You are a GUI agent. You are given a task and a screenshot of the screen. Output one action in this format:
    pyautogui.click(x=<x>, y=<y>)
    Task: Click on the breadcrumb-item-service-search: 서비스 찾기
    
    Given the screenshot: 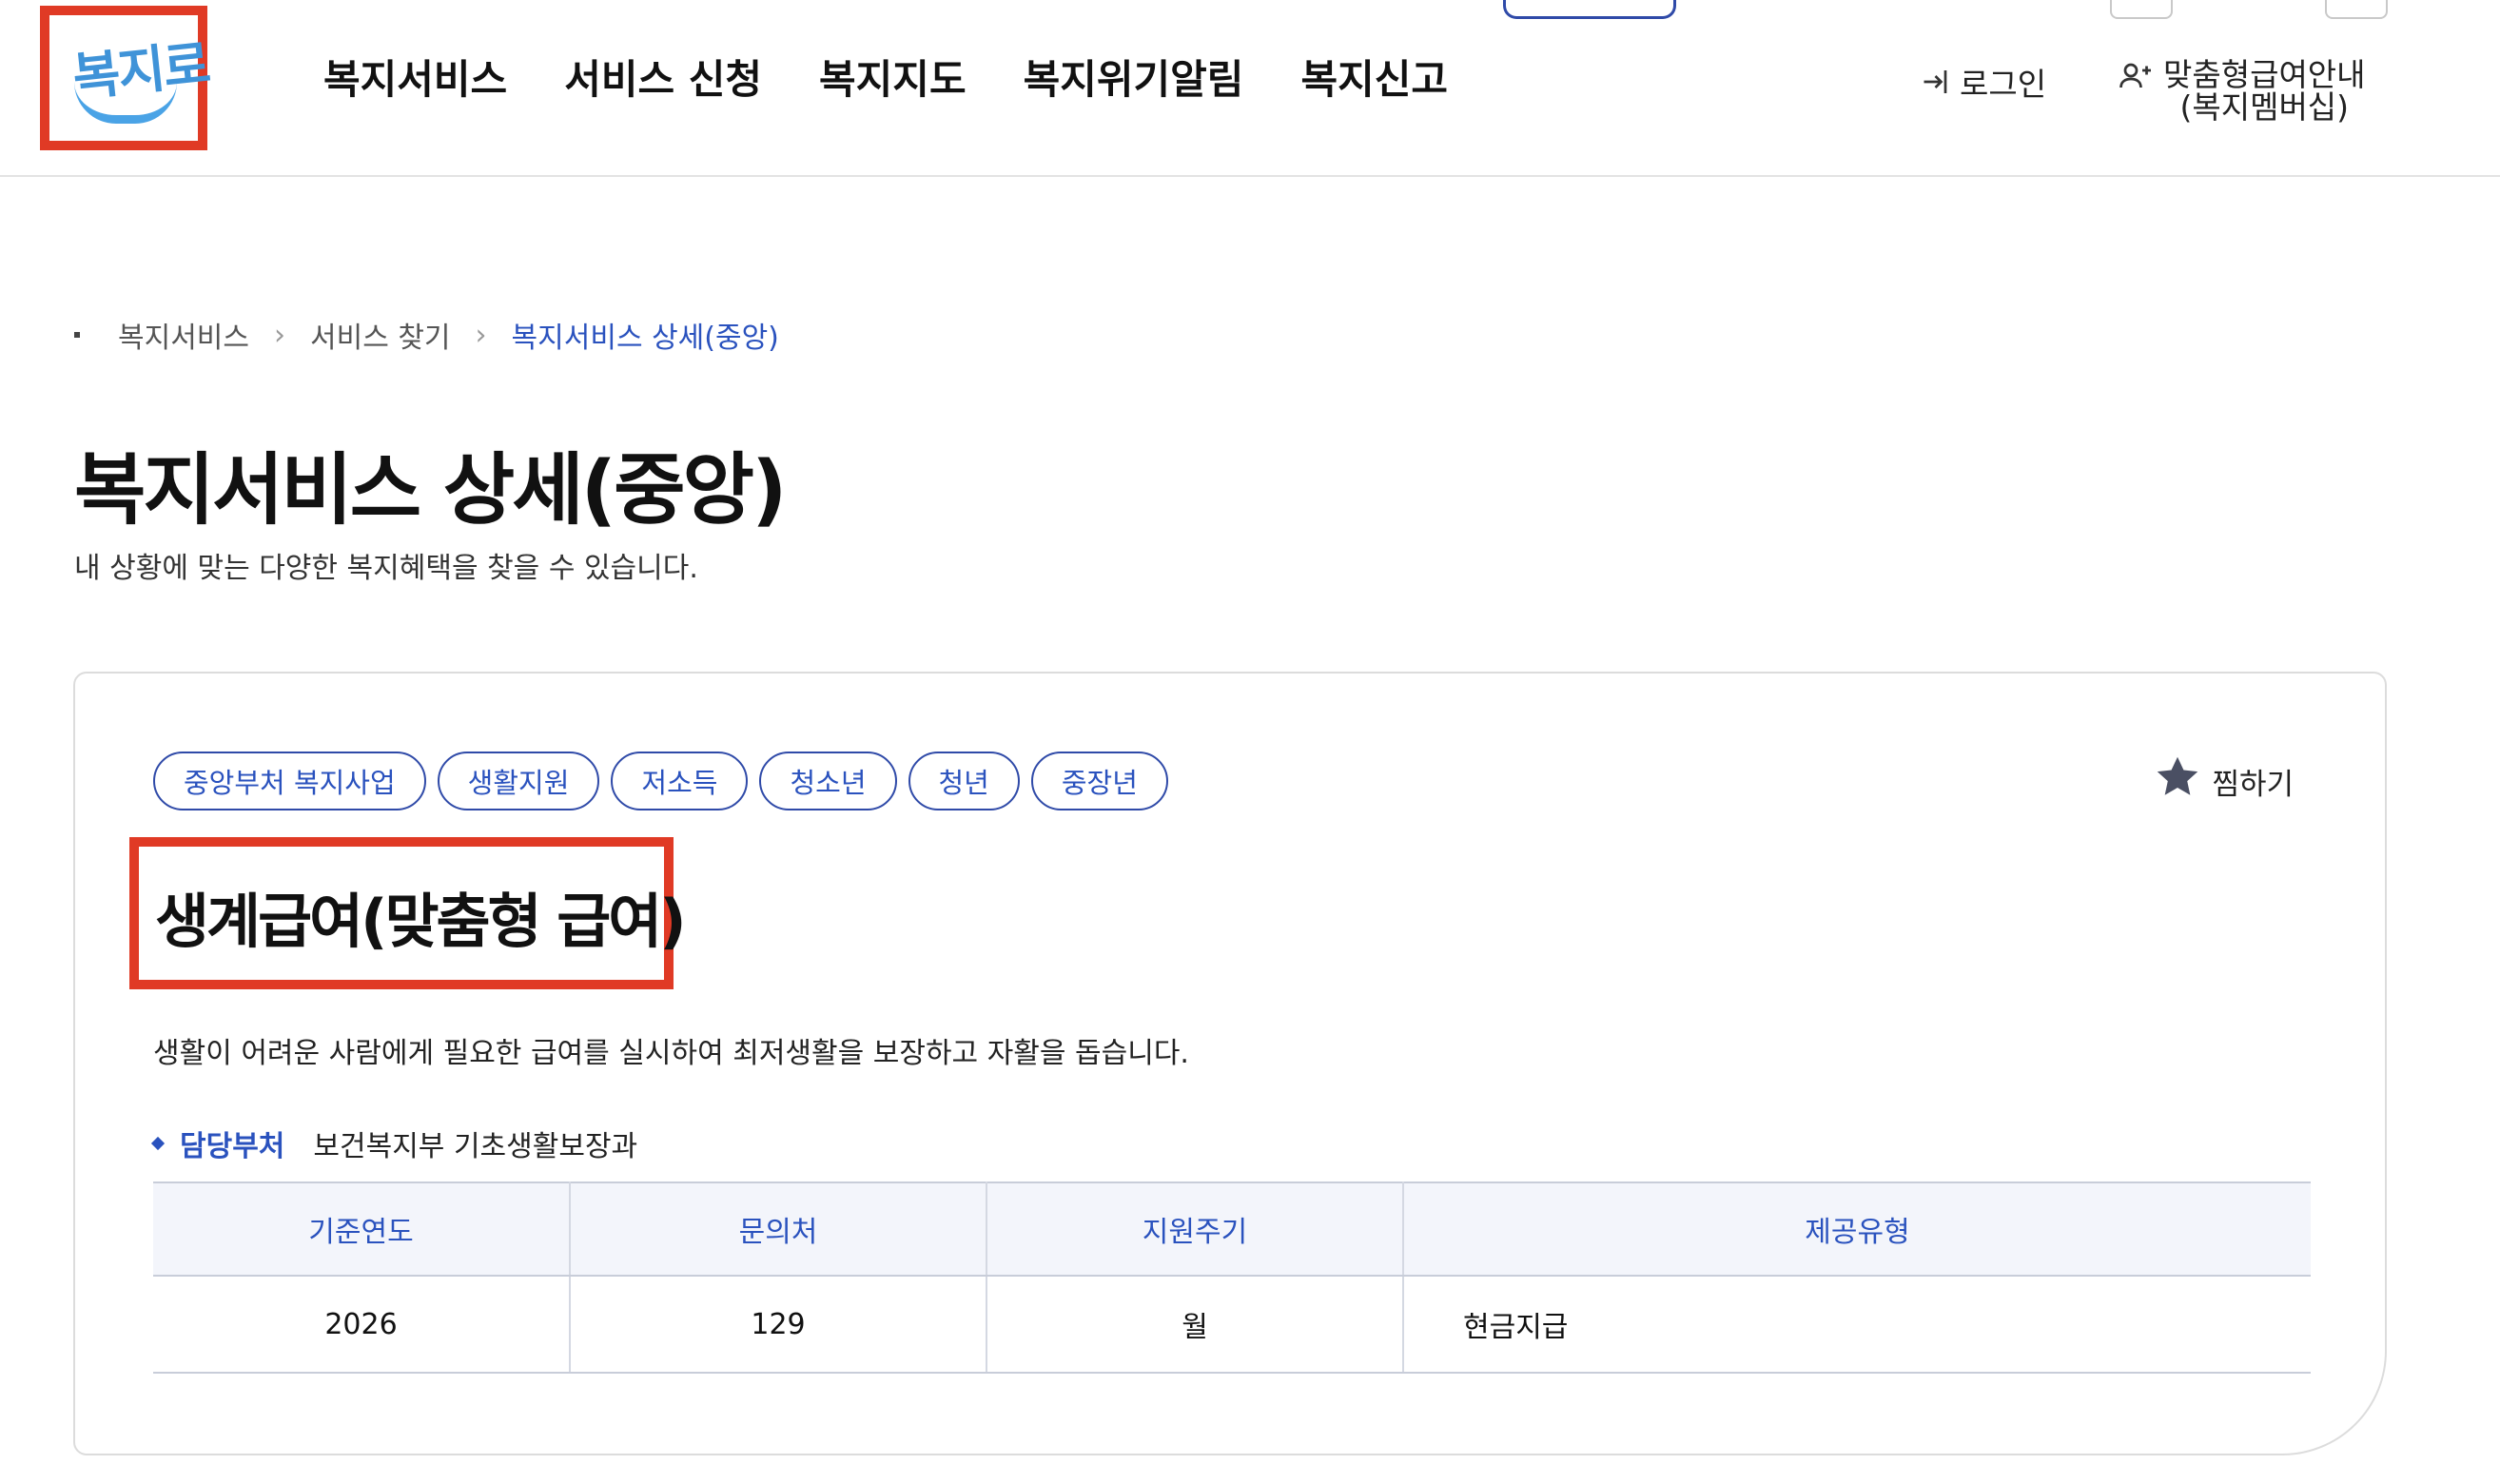 What is the action you would take?
    pyautogui.click(x=380, y=335)
    